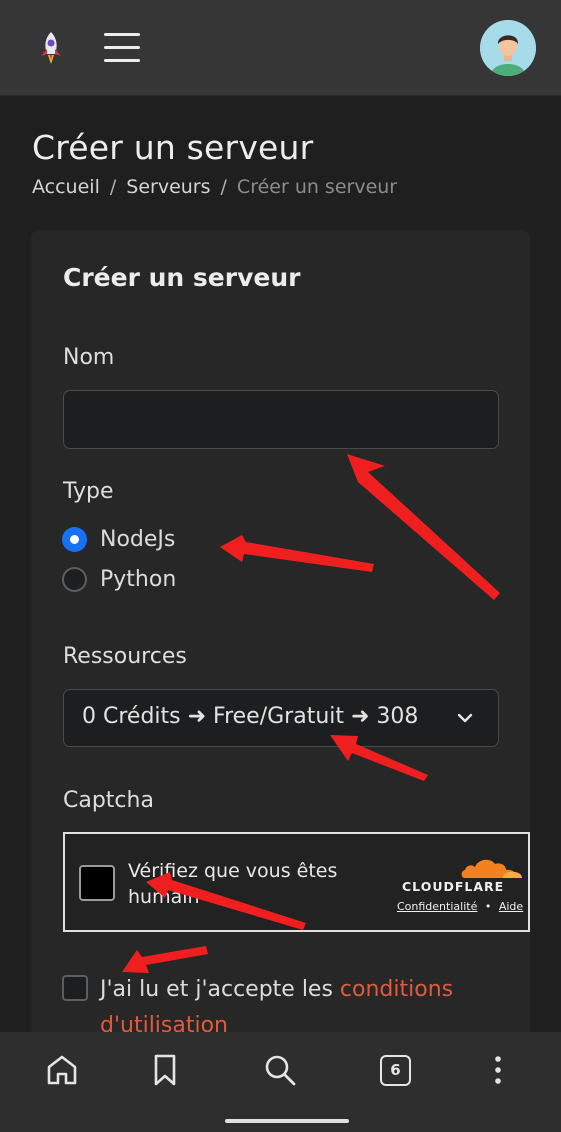  Describe the element at coordinates (88, 491) in the screenshot. I see `type-label: Type` at that location.